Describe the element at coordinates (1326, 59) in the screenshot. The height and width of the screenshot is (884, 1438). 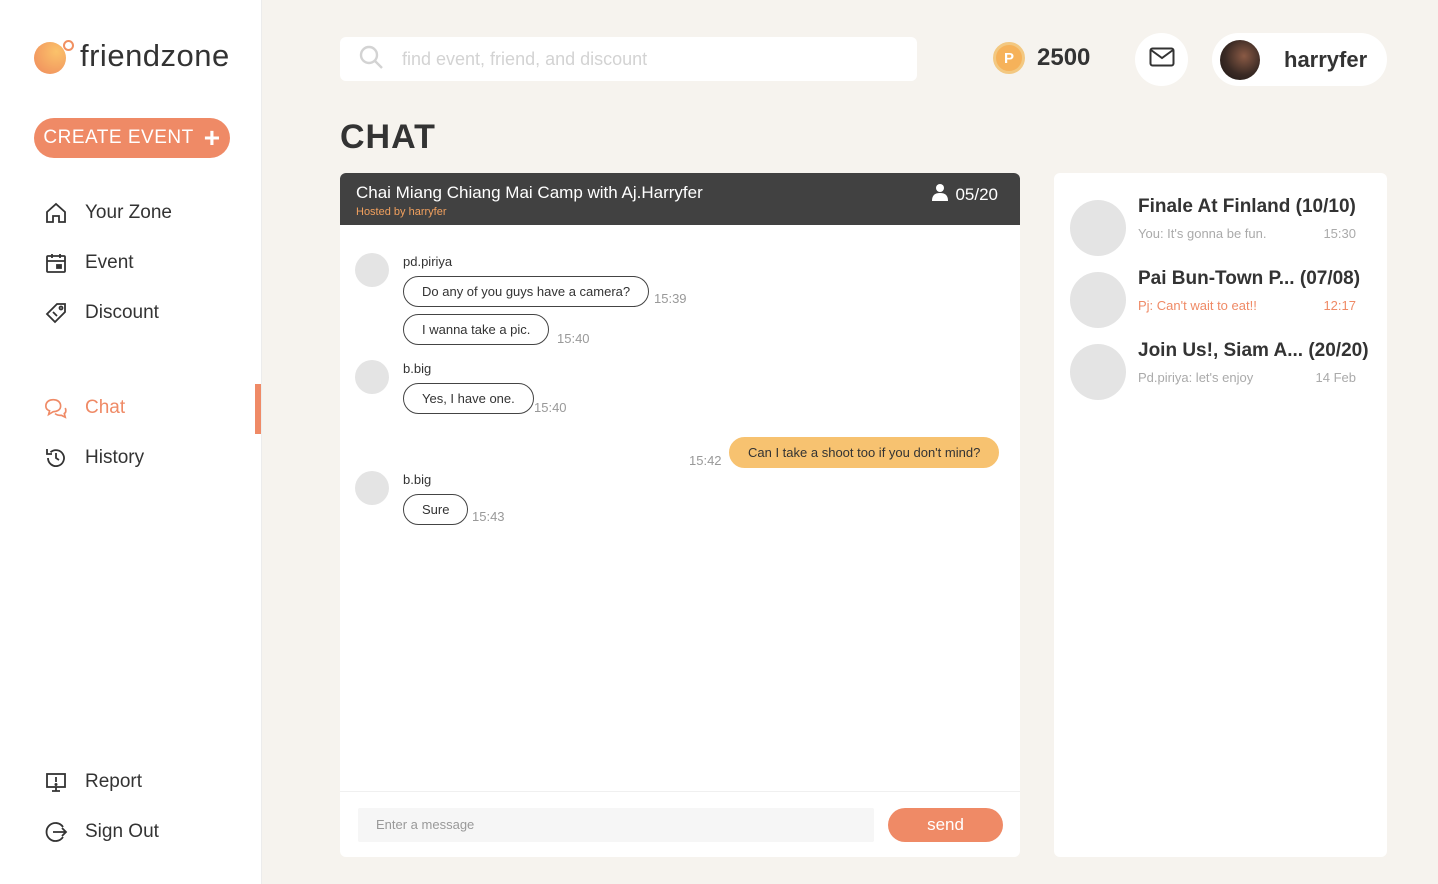
I see `username: harryfer` at that location.